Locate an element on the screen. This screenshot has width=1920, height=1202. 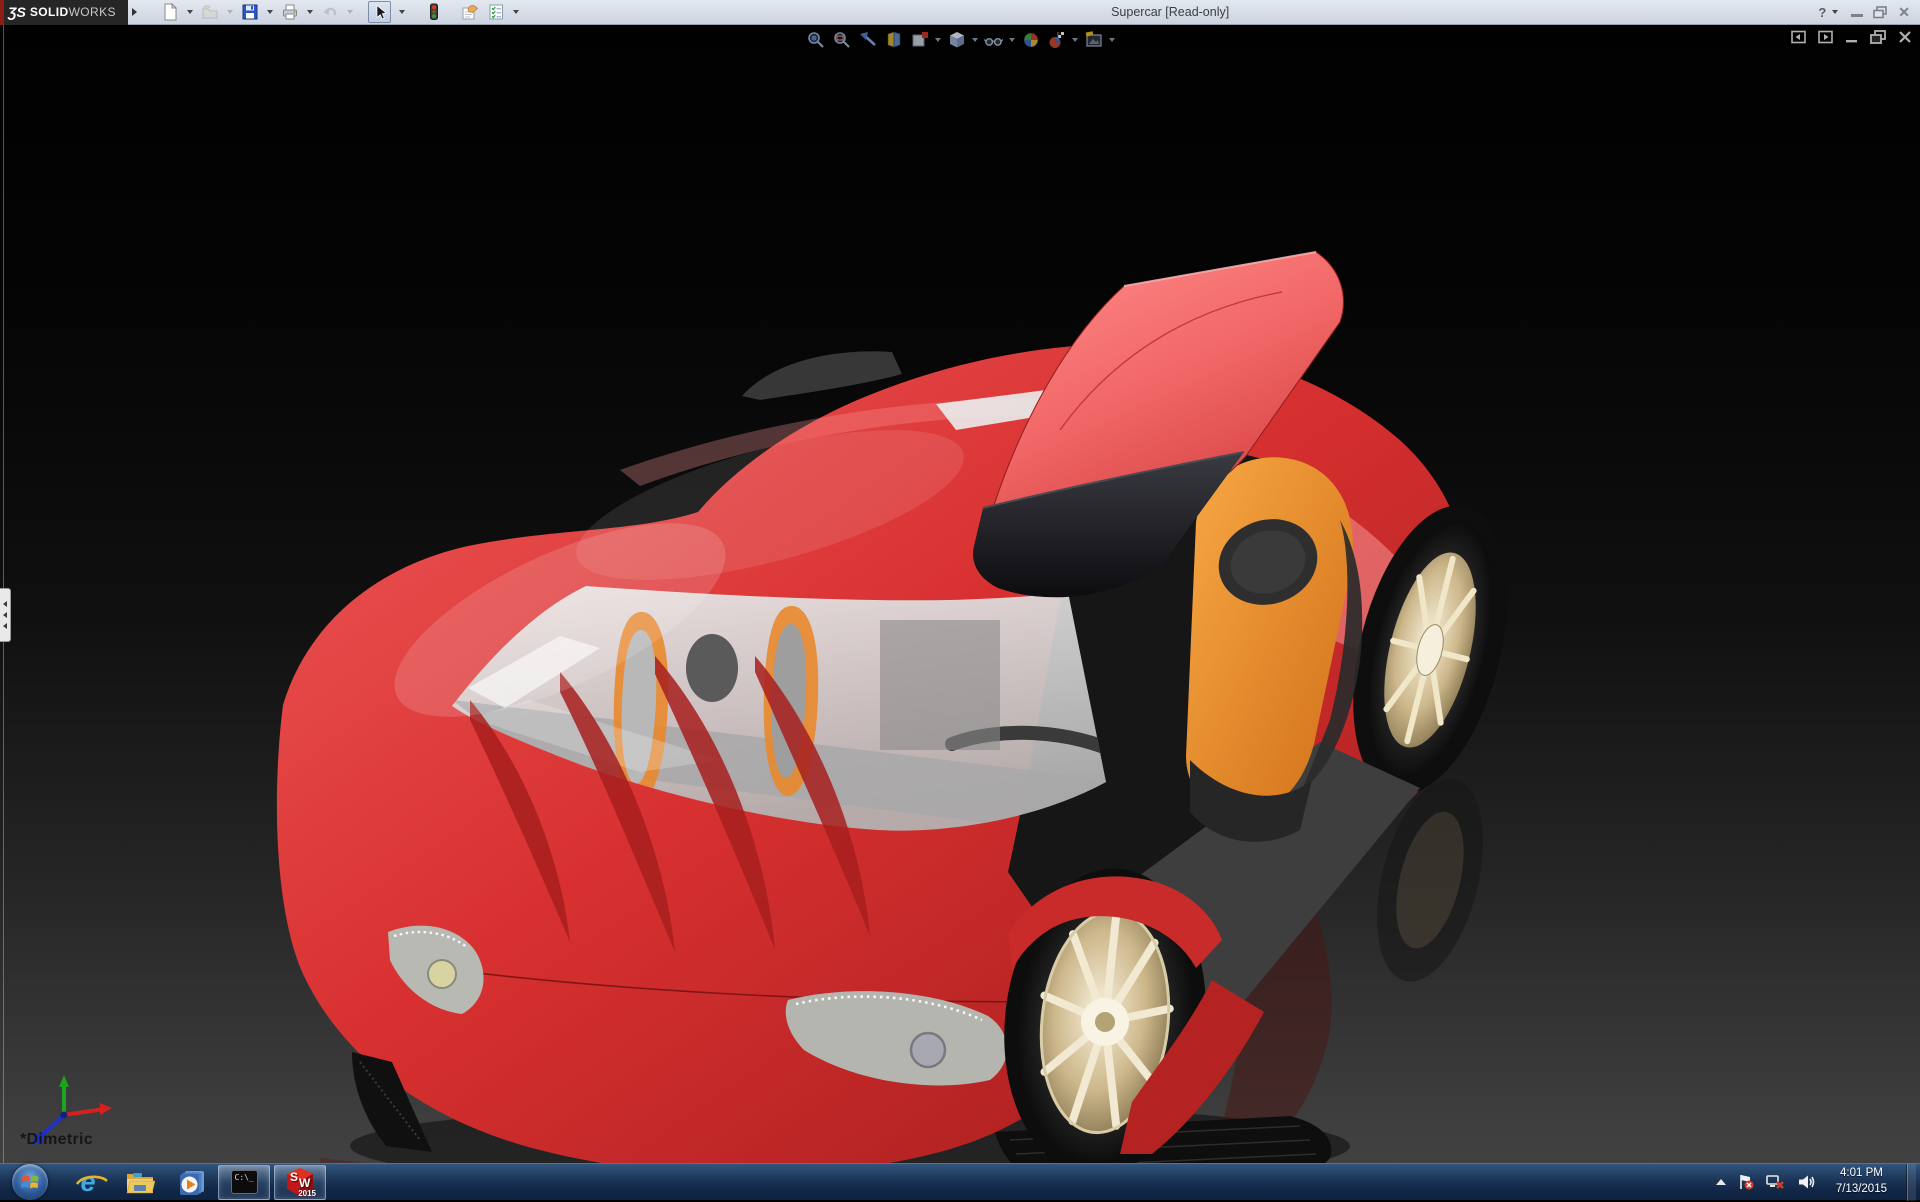
taskbar-command-prompt: C:\_ is located at coordinates (244, 1182).